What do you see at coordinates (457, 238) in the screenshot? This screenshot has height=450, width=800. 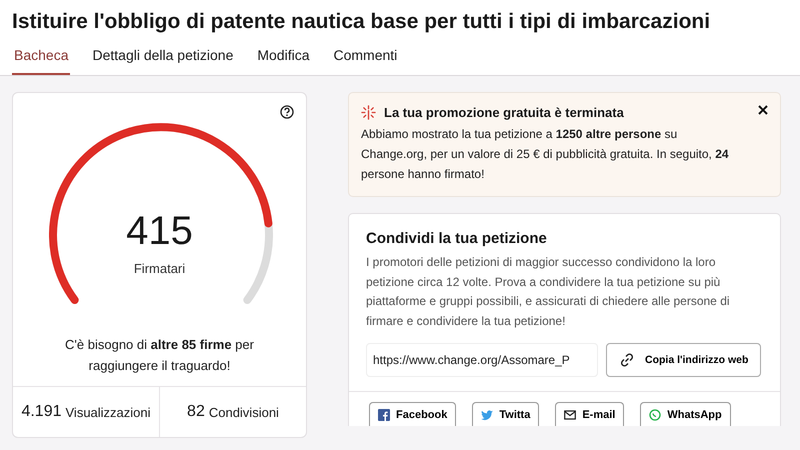 I see `share-title: Condividi la tua petizione` at bounding box center [457, 238].